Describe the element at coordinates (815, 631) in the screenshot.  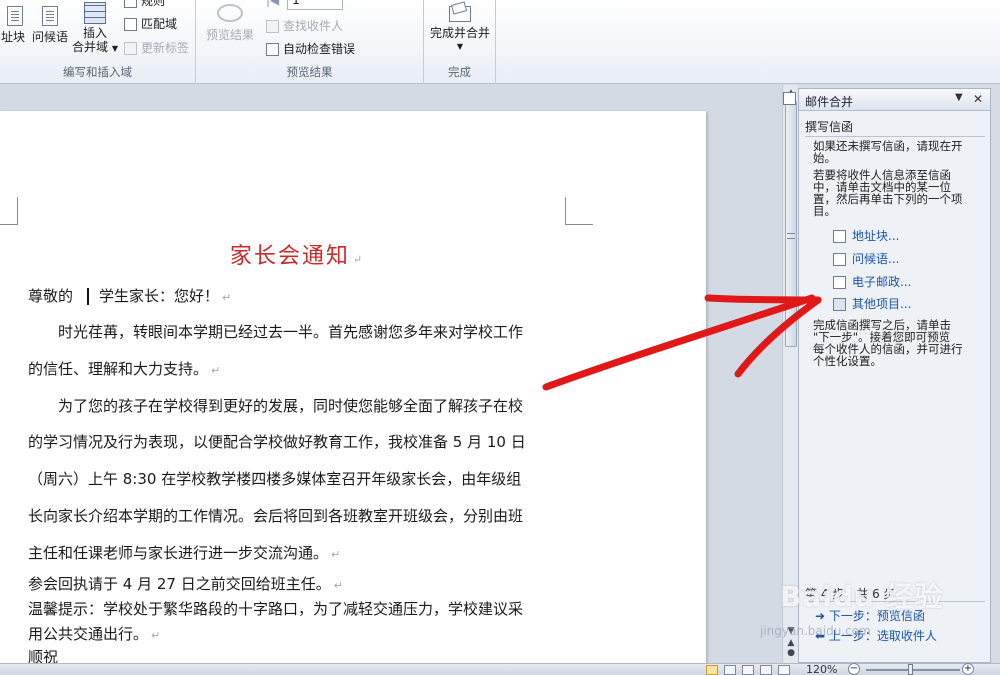
I see `watermark-url: jingyan.baidu.com` at that location.